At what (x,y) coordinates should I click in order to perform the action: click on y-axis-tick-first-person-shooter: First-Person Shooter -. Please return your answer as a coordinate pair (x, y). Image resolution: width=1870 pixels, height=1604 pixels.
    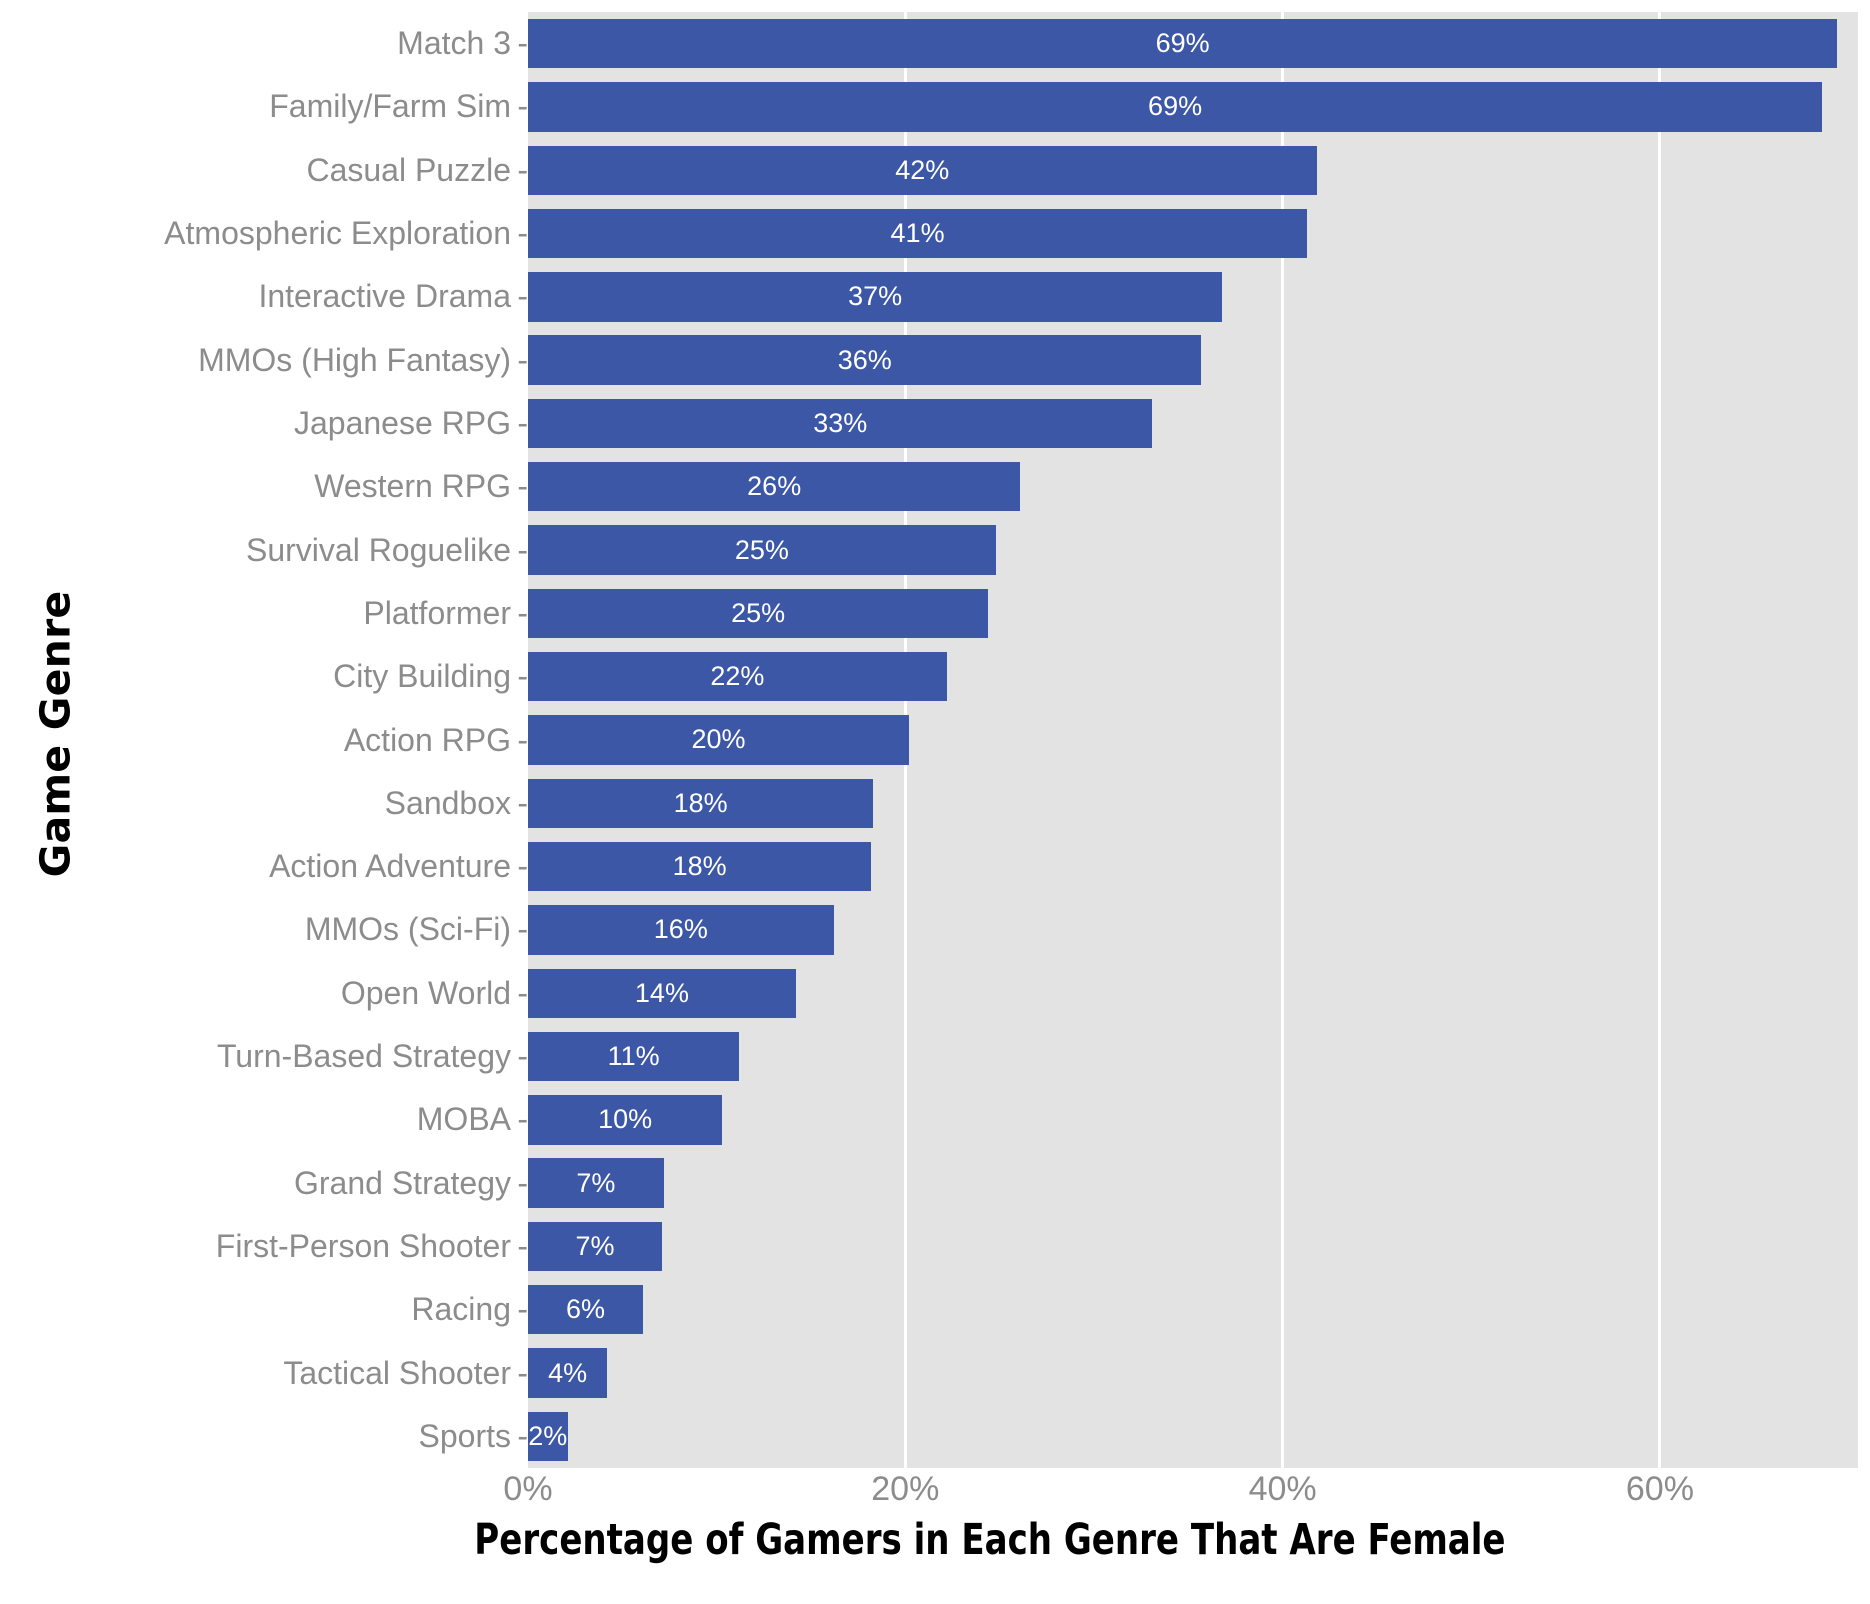
    Looking at the image, I should click on (372, 1246).